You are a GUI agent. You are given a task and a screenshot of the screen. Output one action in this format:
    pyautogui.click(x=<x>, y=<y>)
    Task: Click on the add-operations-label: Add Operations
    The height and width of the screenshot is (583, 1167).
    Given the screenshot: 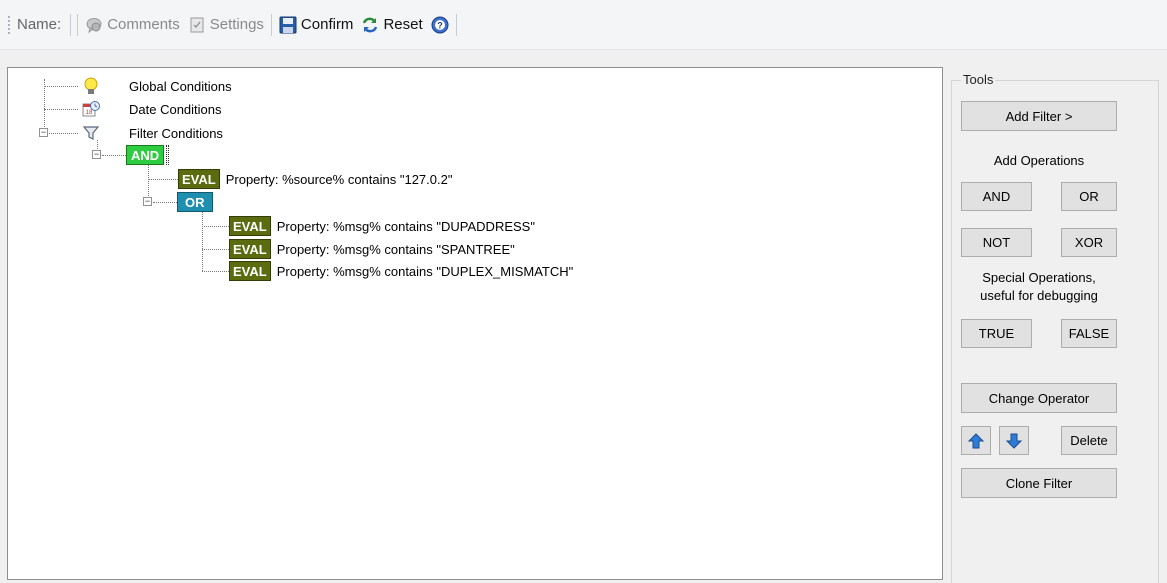 What is the action you would take?
    pyautogui.click(x=1039, y=160)
    